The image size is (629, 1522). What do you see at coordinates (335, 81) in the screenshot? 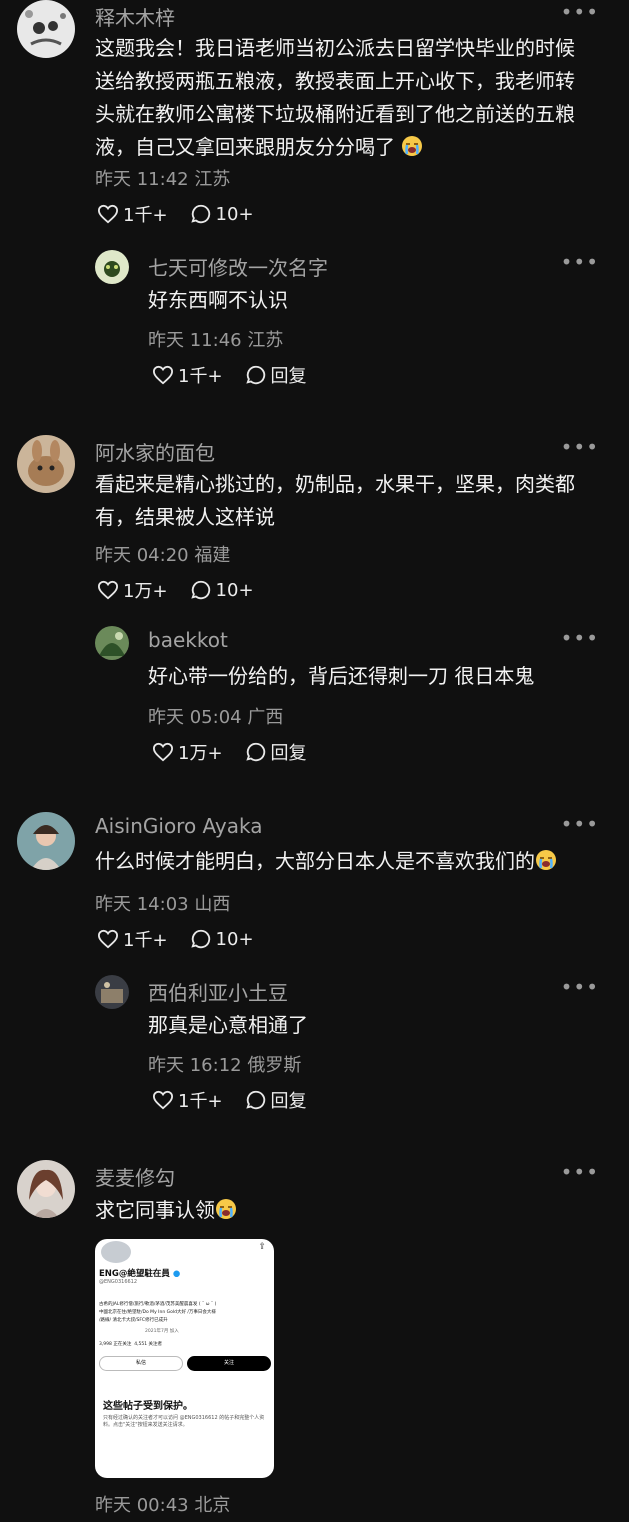
I see `comment-line: 送给教授两瓶五粮液，教授表面上开心收下，我老师转` at bounding box center [335, 81].